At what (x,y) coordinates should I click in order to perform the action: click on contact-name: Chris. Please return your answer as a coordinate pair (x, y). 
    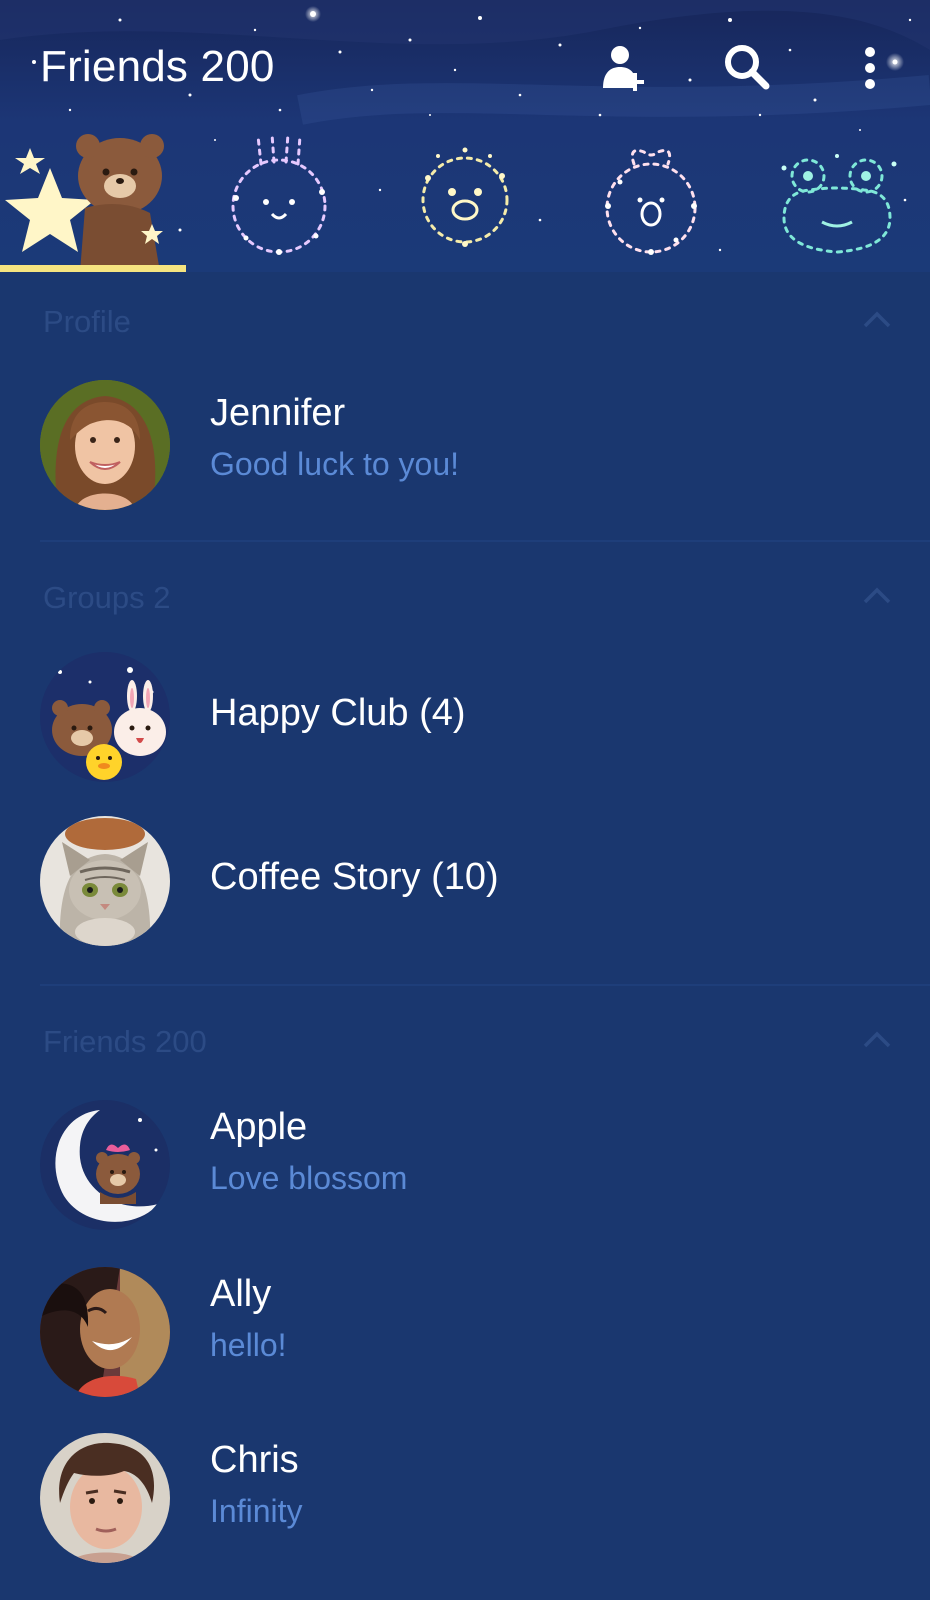
    Looking at the image, I should click on (254, 1460).